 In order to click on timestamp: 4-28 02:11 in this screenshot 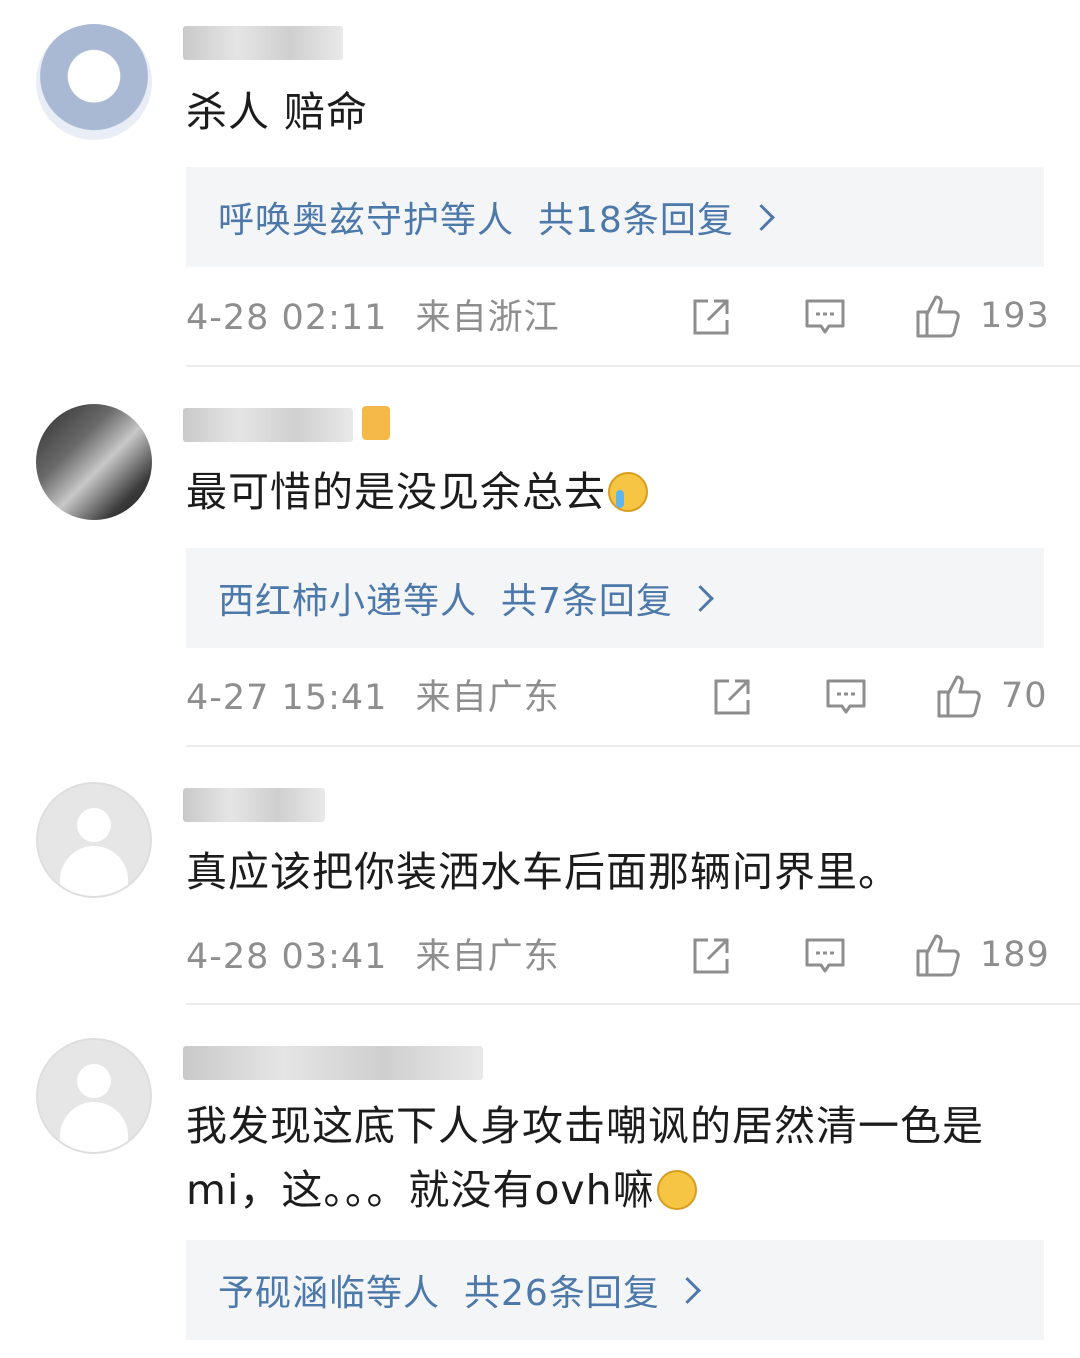, I will do `click(287, 318)`.